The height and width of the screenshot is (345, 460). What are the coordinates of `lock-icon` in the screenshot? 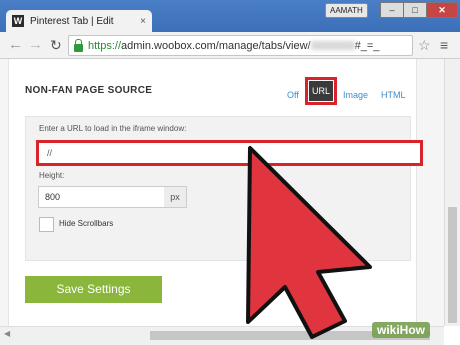 It's located at (78, 45).